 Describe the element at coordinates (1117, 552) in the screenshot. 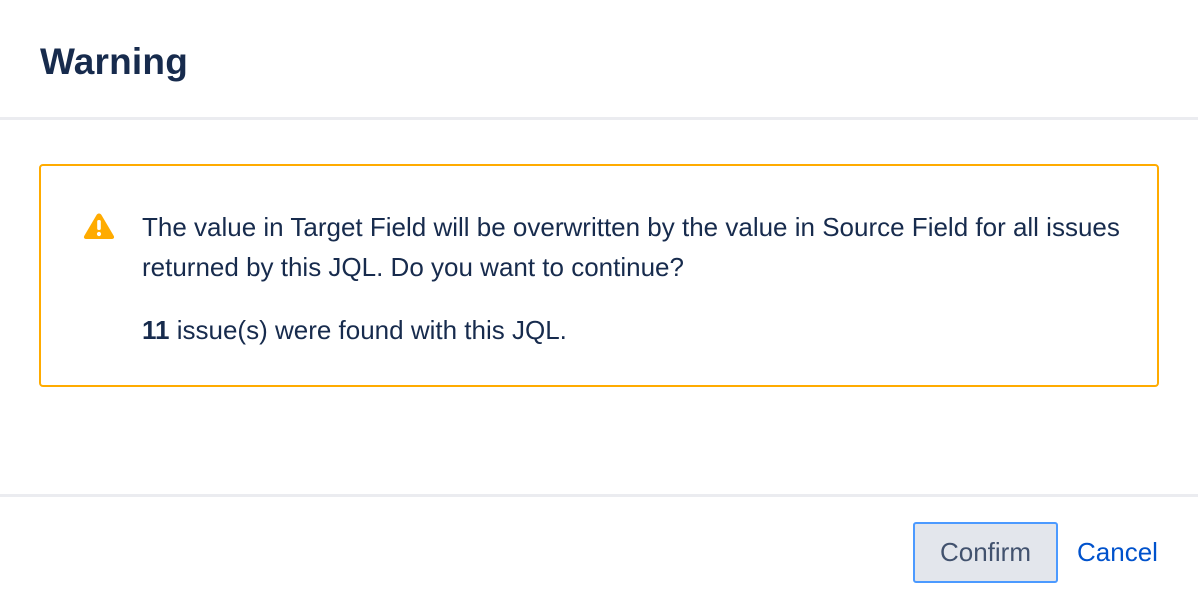

I see `cancel-link: Cancel` at that location.